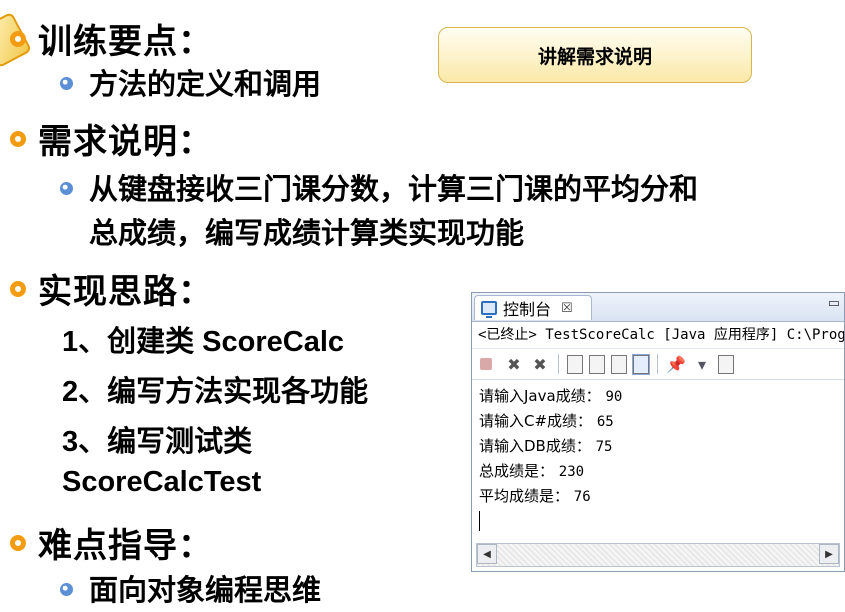 This screenshot has height=612, width=845. What do you see at coordinates (546, 421) in the screenshot?
I see `output-line: 请输入C#成绩： 65` at bounding box center [546, 421].